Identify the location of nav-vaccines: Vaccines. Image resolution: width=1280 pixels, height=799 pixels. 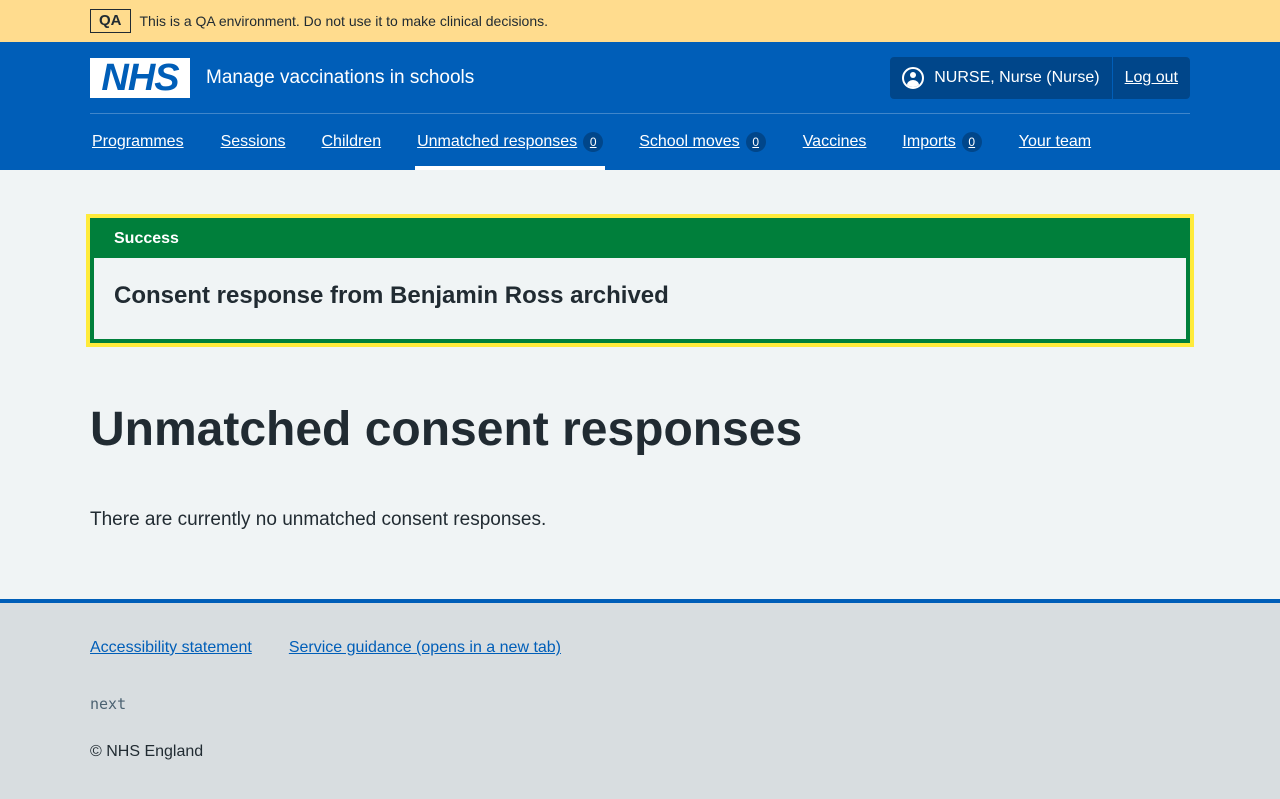
(835, 142).